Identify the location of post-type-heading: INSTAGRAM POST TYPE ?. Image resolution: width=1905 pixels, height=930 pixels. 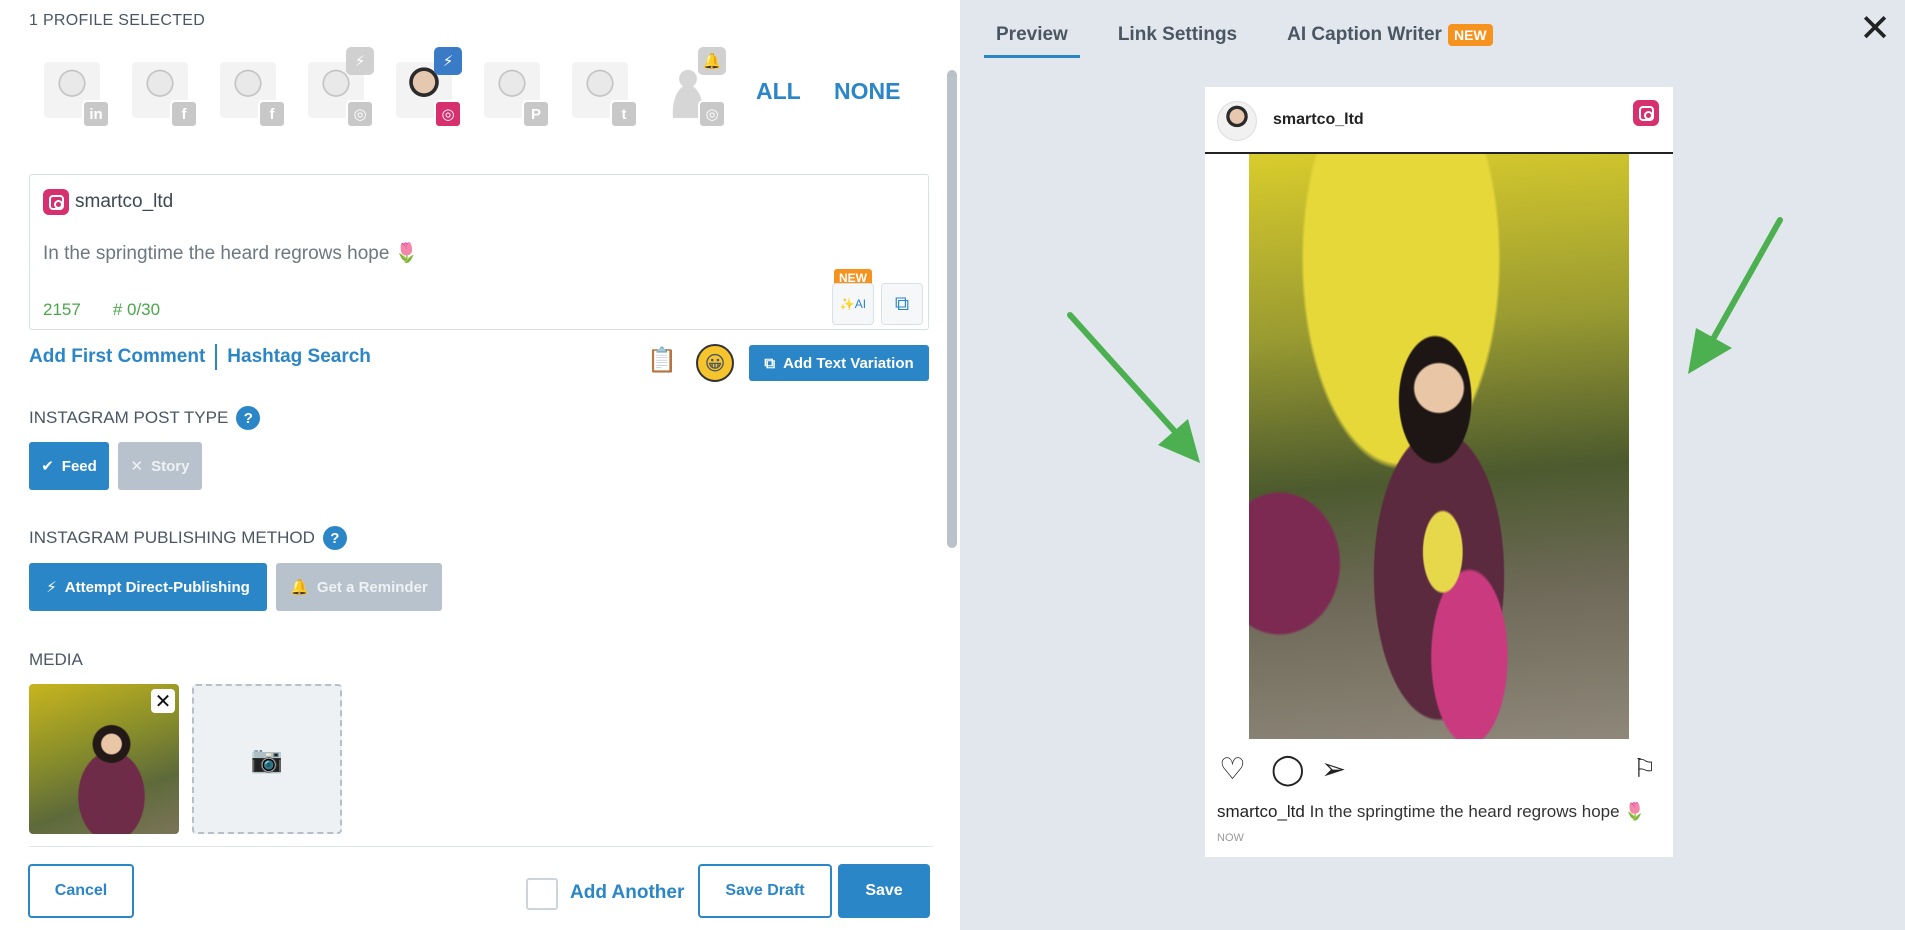
(145, 418).